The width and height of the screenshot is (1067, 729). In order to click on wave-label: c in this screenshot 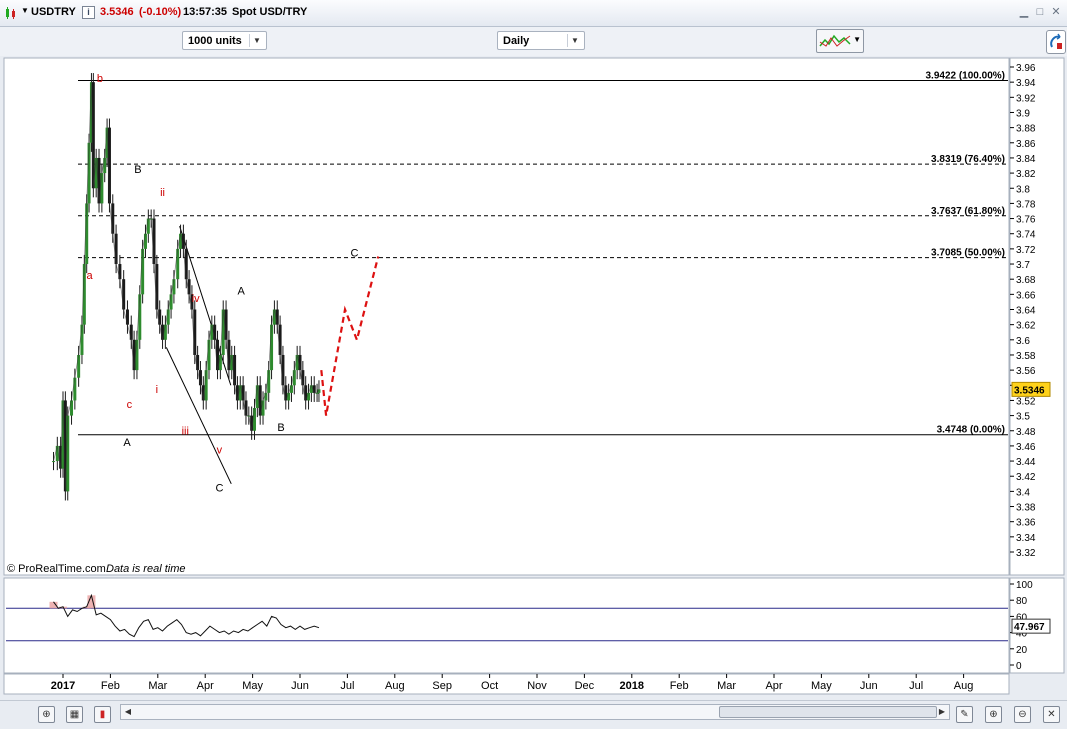, I will do `click(130, 405)`.